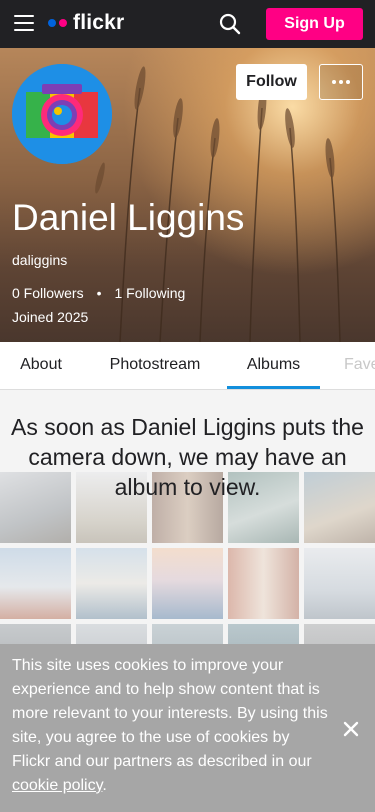 Image resolution: width=375 pixels, height=812 pixels. Describe the element at coordinates (104, 785) in the screenshot. I see `cookie-trailing: .` at that location.